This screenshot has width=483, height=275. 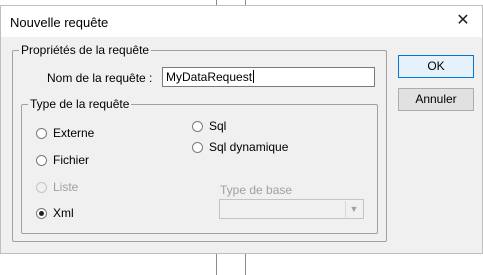 I want to click on dialog-title: Nouvelle requête, so click(x=59, y=22).